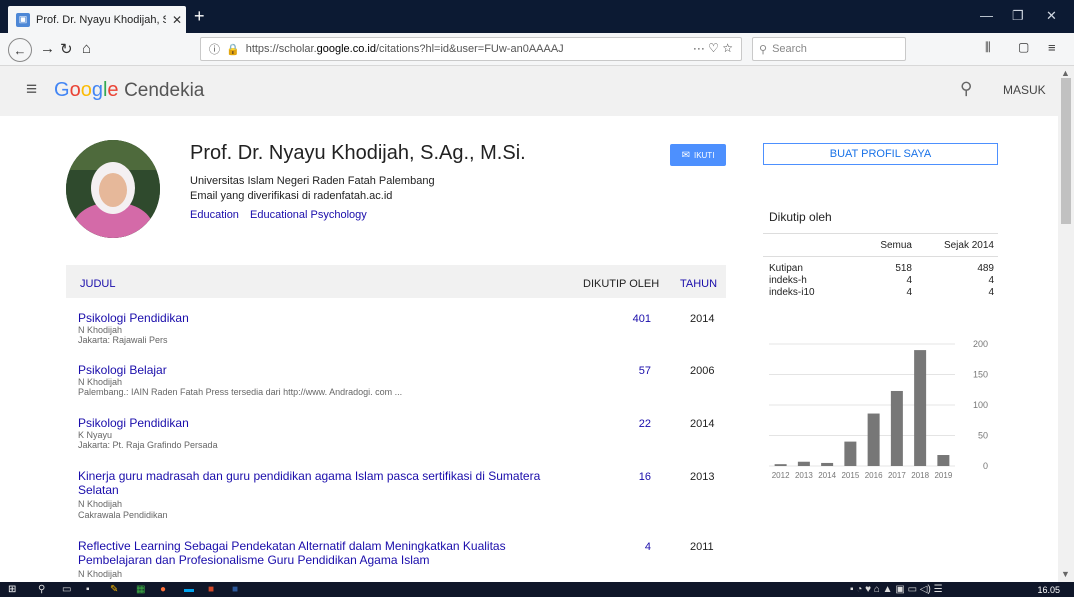 Image resolution: width=1074 pixels, height=597 pixels. Describe the element at coordinates (985, 268) in the screenshot. I see `metric-since: 489` at that location.